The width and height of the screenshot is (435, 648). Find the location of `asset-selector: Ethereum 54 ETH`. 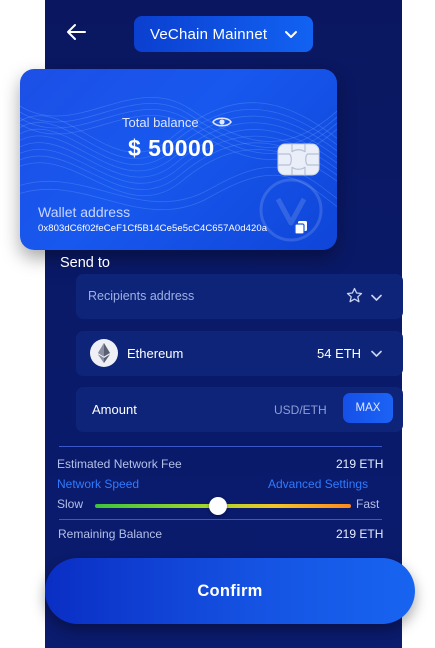

asset-selector: Ethereum 54 ETH is located at coordinates (239, 353).